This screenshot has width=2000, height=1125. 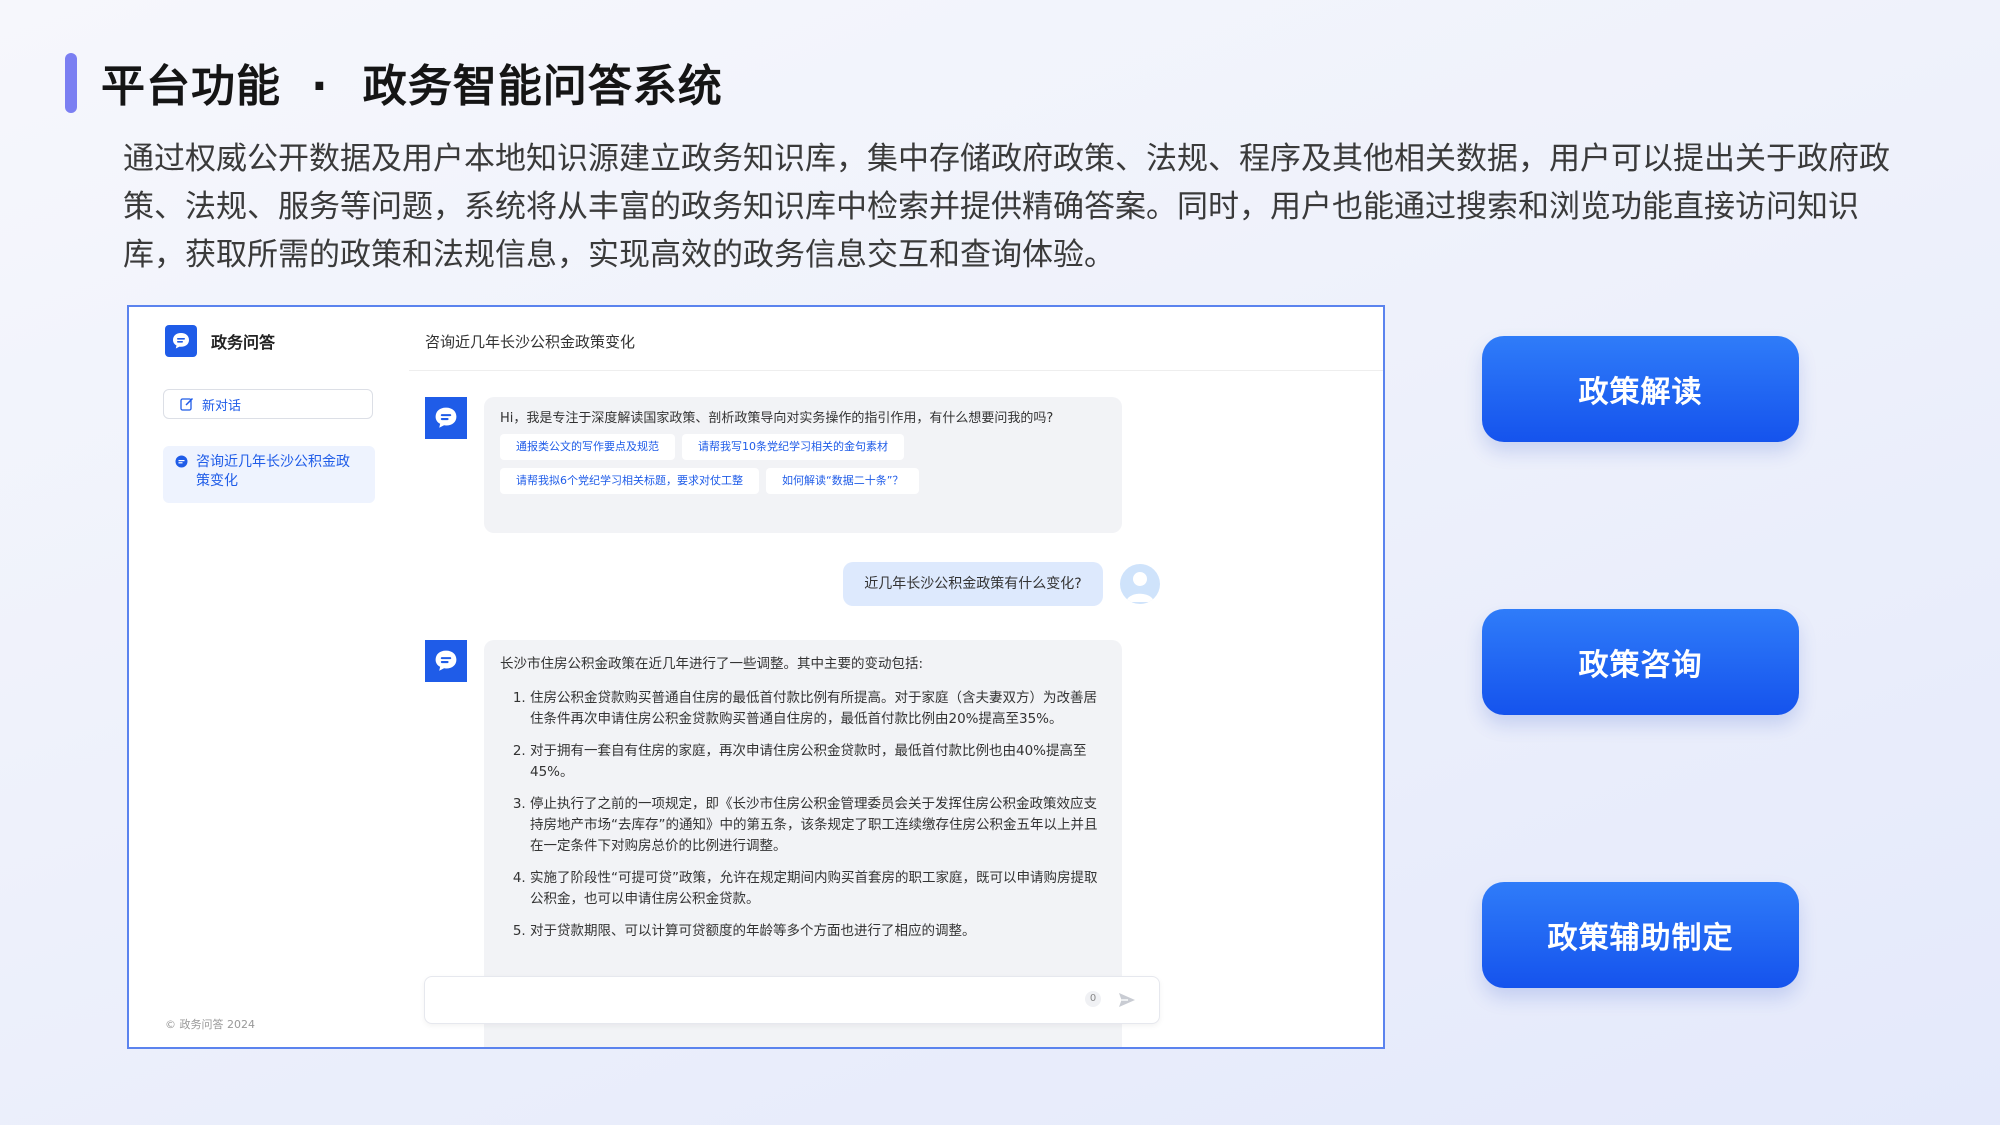 I want to click on suggestion-chip: 请帮我拟6个党纪学习相关标题，要求对仗工整, so click(x=629, y=481).